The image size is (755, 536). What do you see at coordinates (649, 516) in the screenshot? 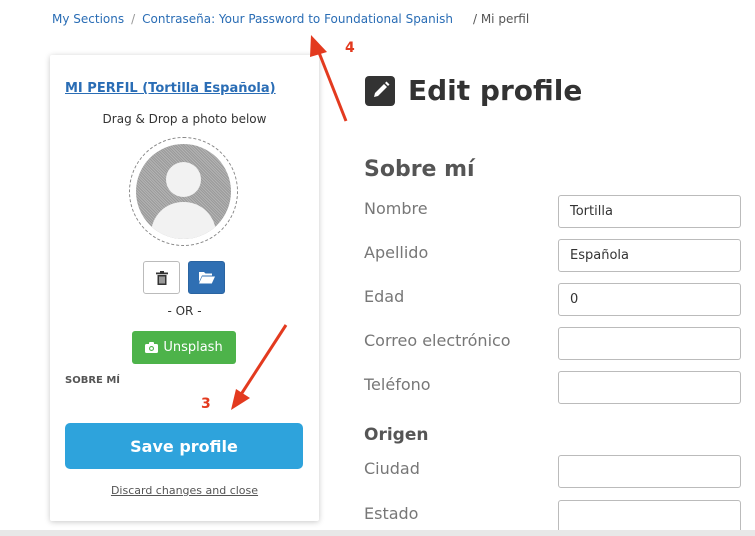
I see `estado-field` at bounding box center [649, 516].